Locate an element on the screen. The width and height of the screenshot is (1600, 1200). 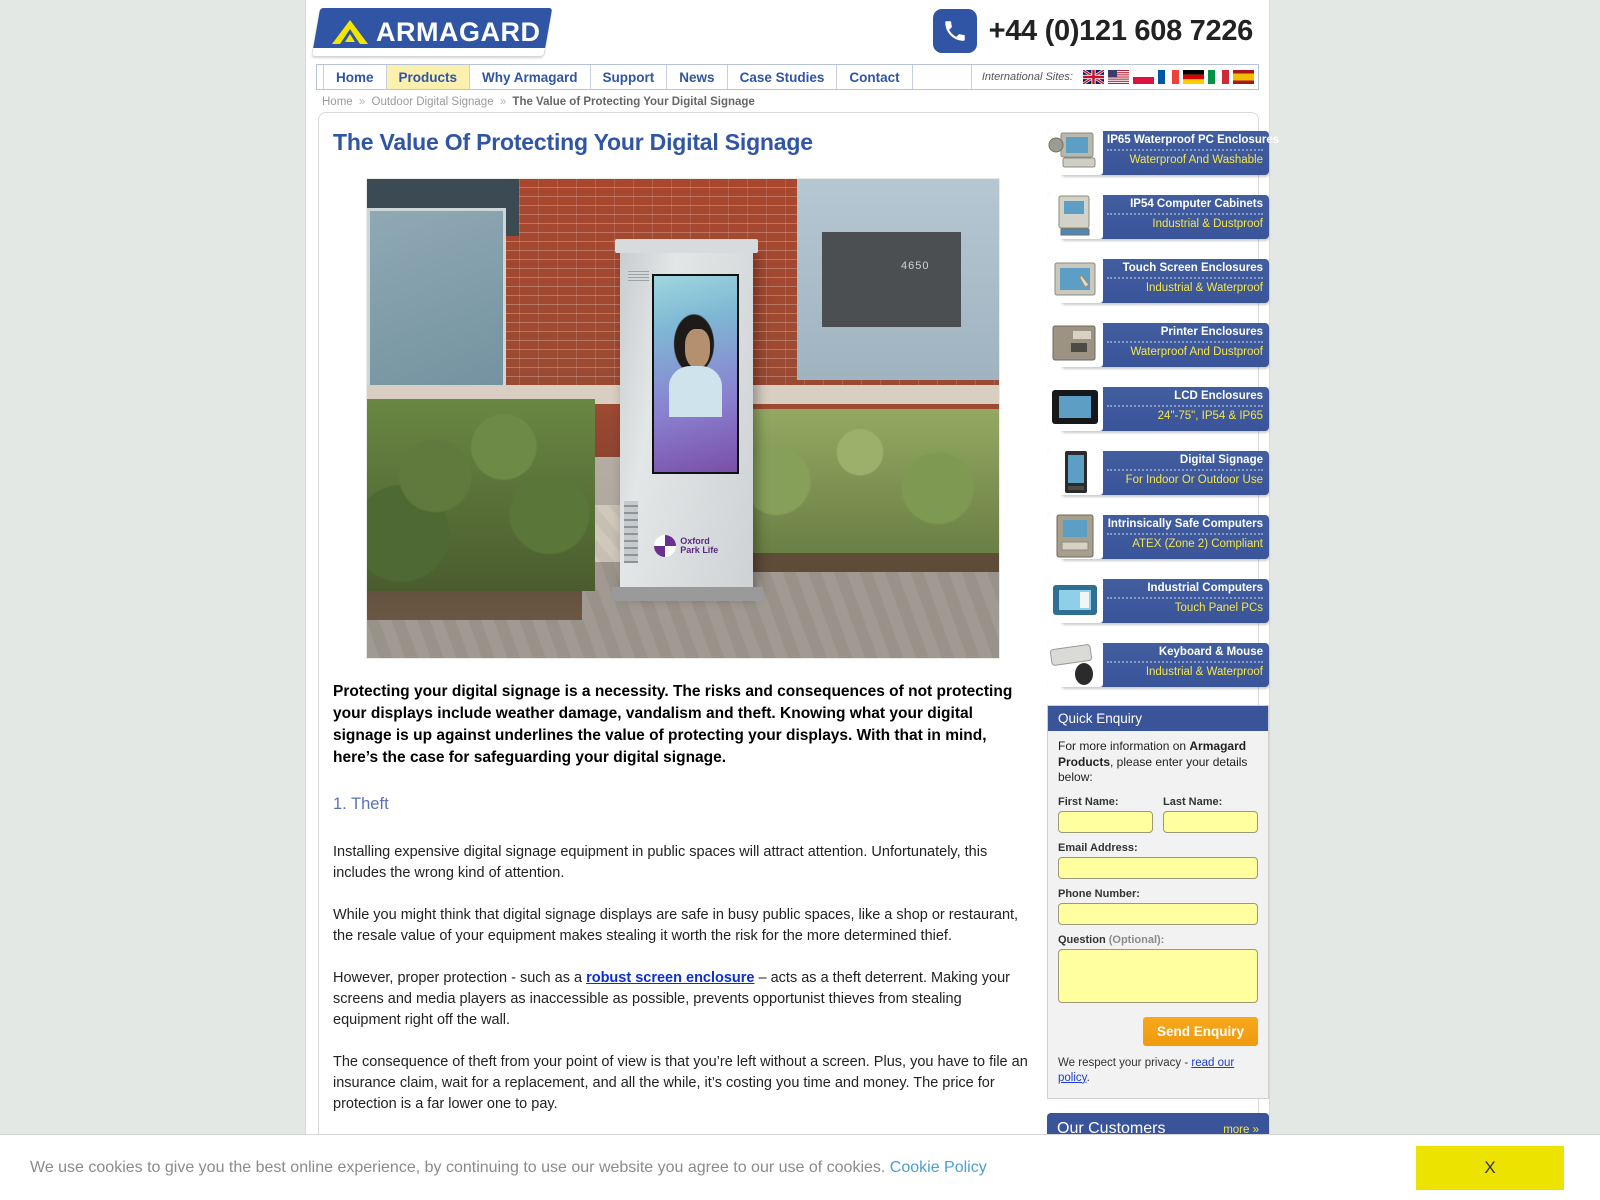
industrial-computer-icon is located at coordinates (1075, 600).